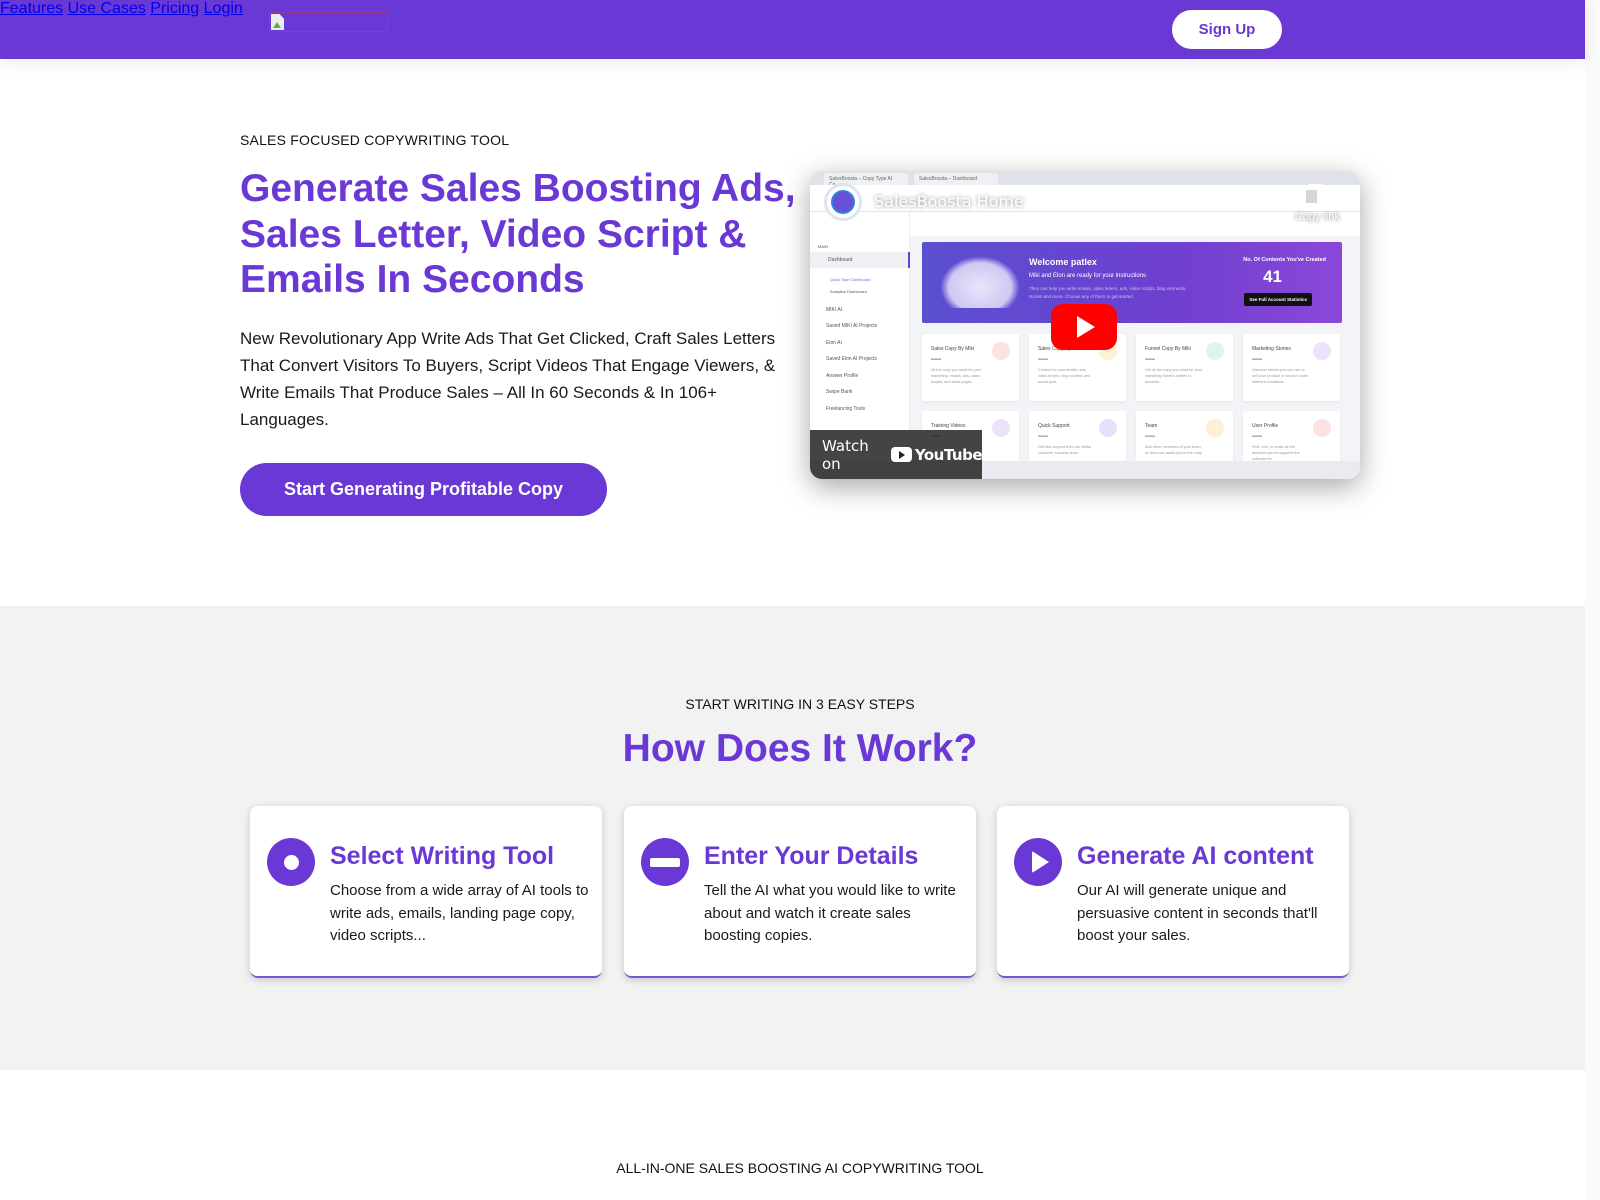 This screenshot has width=1600, height=1200. Describe the element at coordinates (665, 862) in the screenshot. I see `minus-circle-icon` at that location.